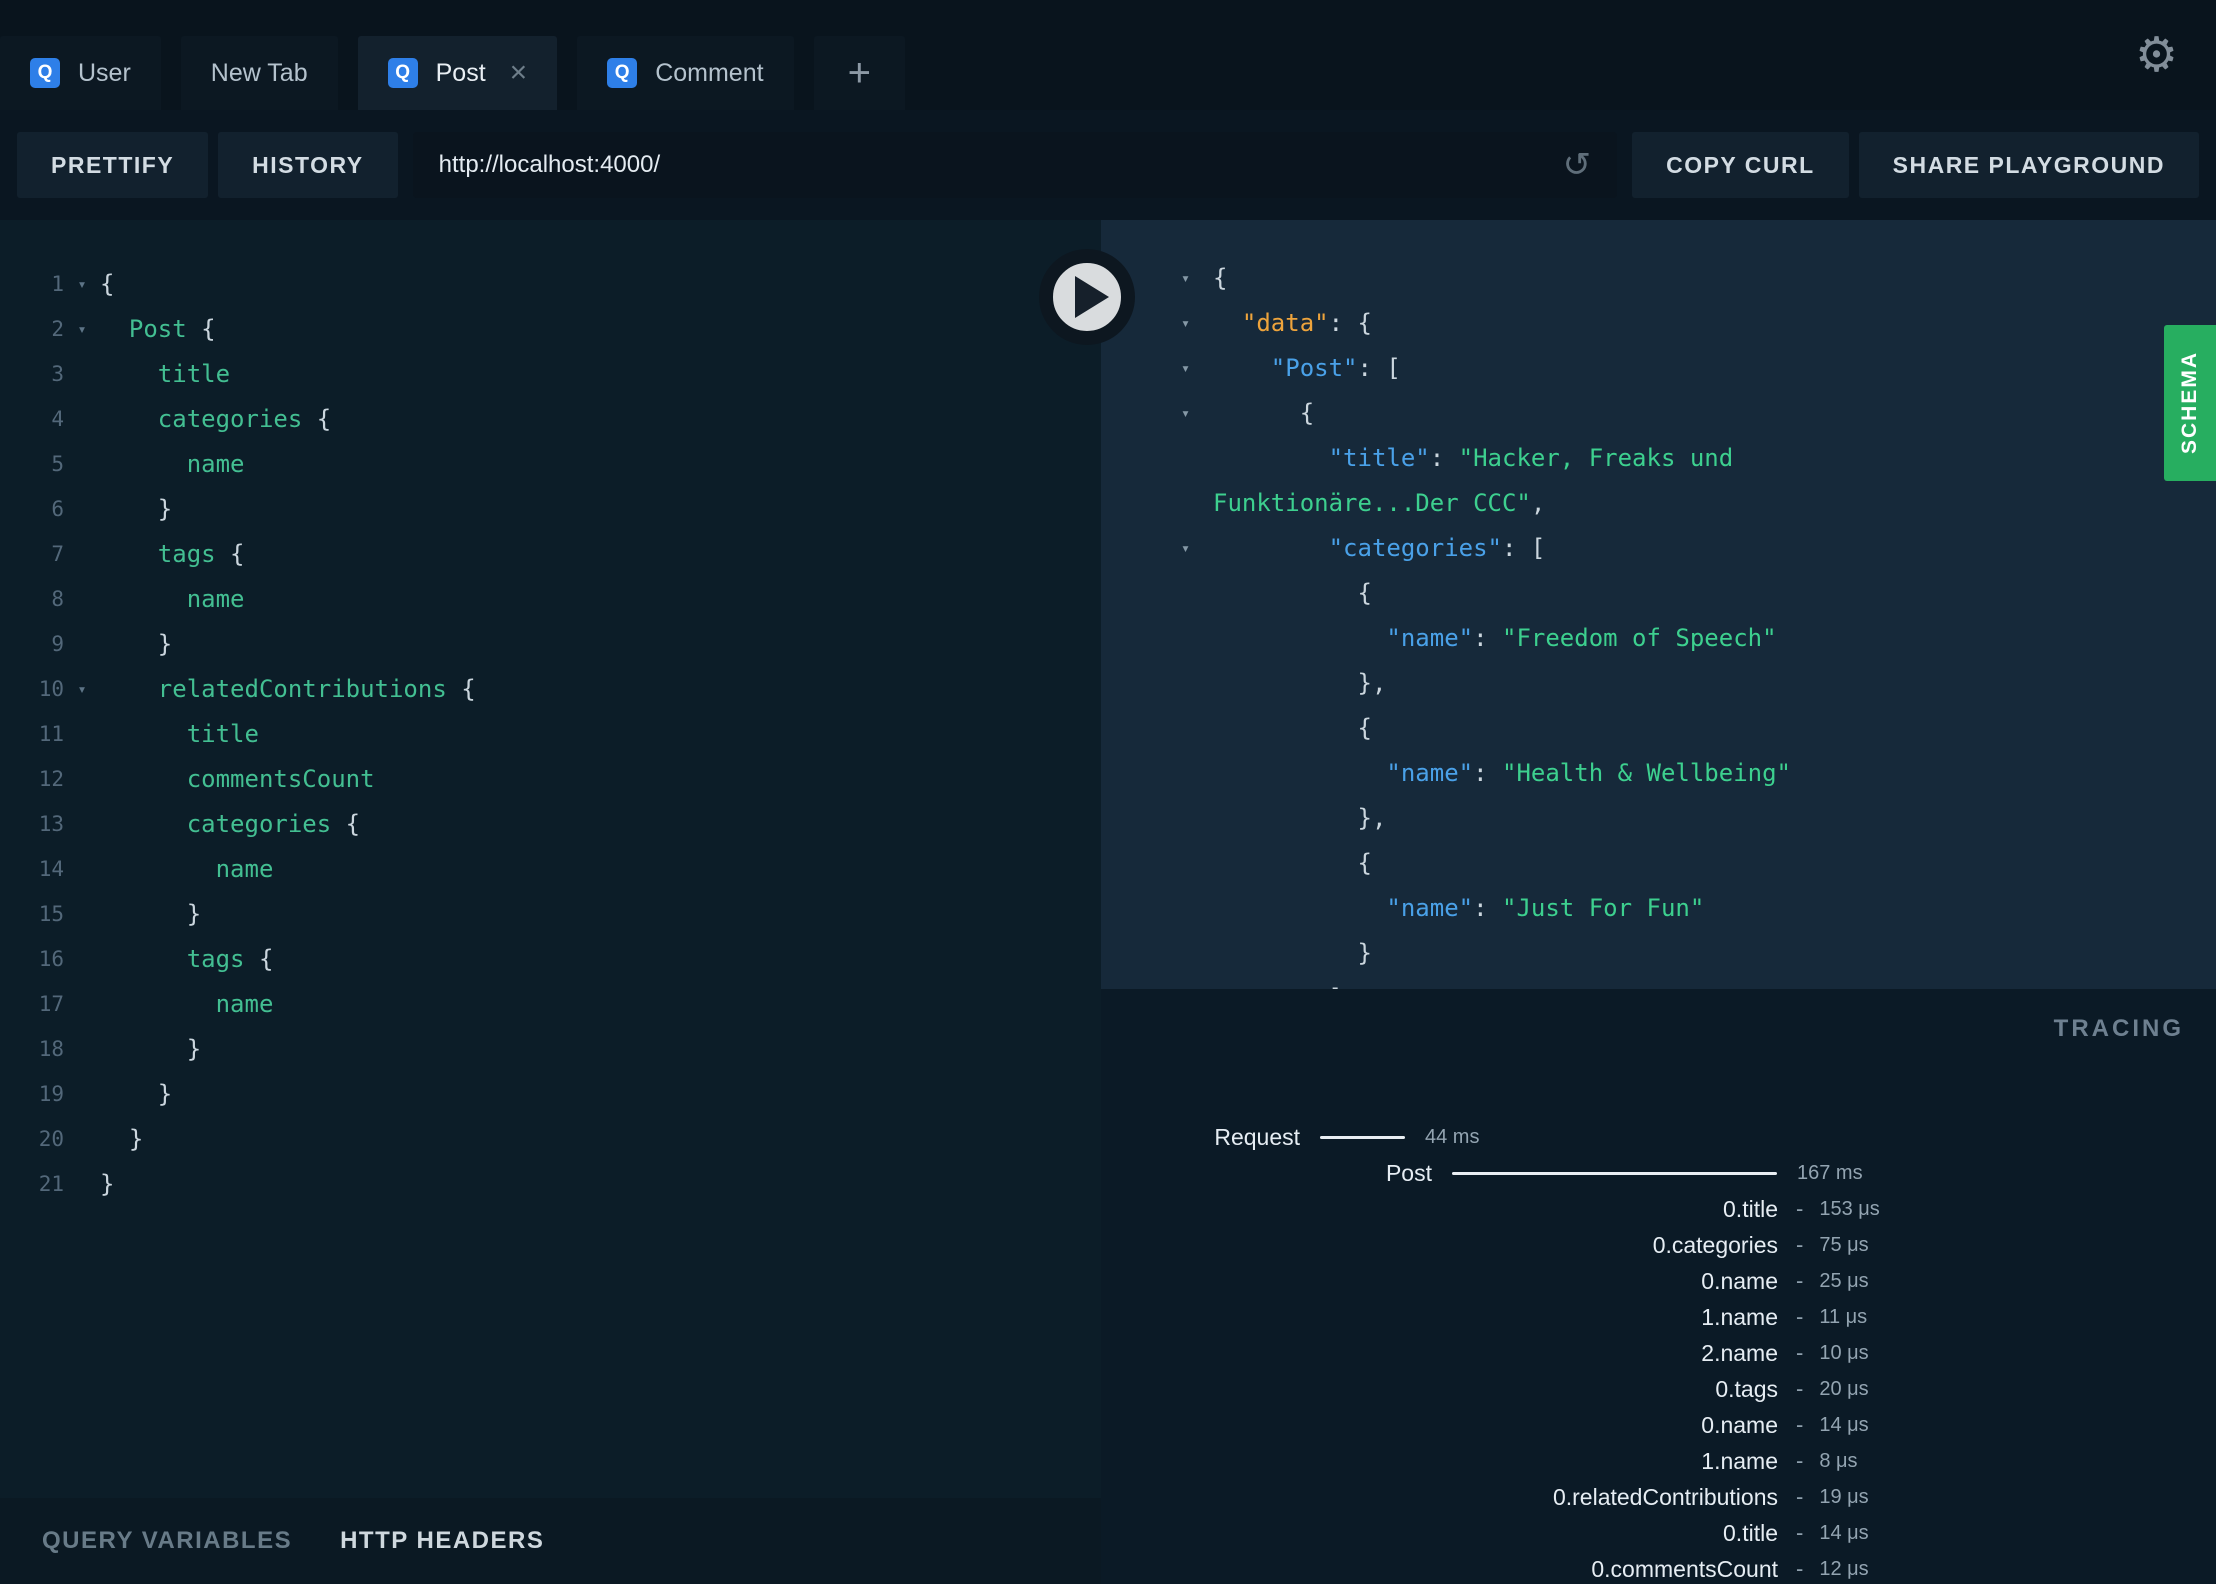  What do you see at coordinates (57, 284) in the screenshot?
I see `line-number: 1` at bounding box center [57, 284].